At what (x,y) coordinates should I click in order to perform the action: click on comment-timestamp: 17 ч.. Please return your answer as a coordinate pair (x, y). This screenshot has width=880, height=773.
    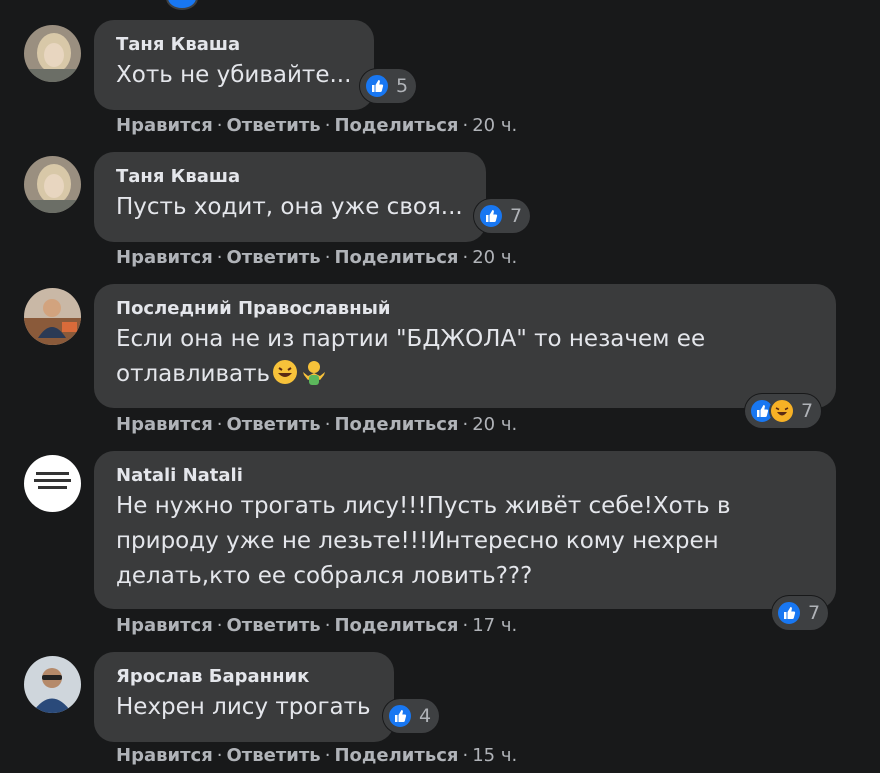
    Looking at the image, I should click on (494, 625).